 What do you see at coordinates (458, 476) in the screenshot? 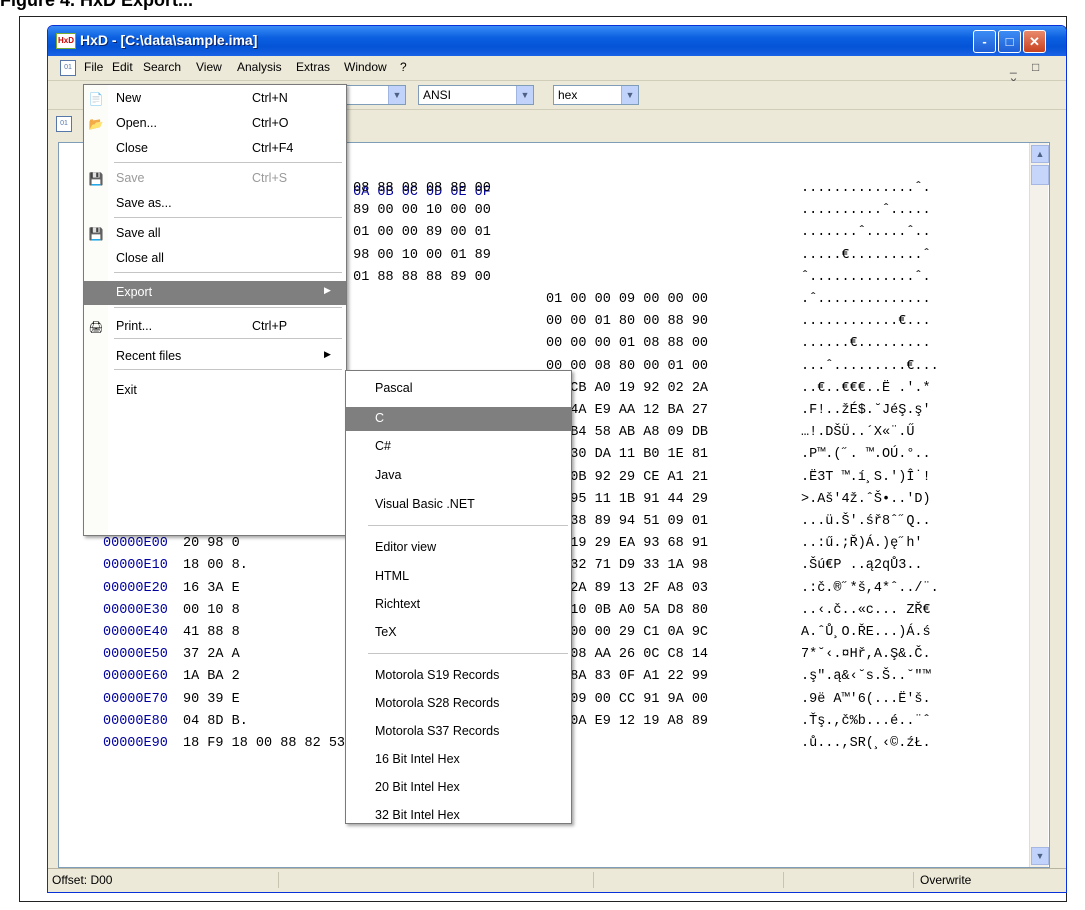
I see `export-menu-item-java: Java` at bounding box center [458, 476].